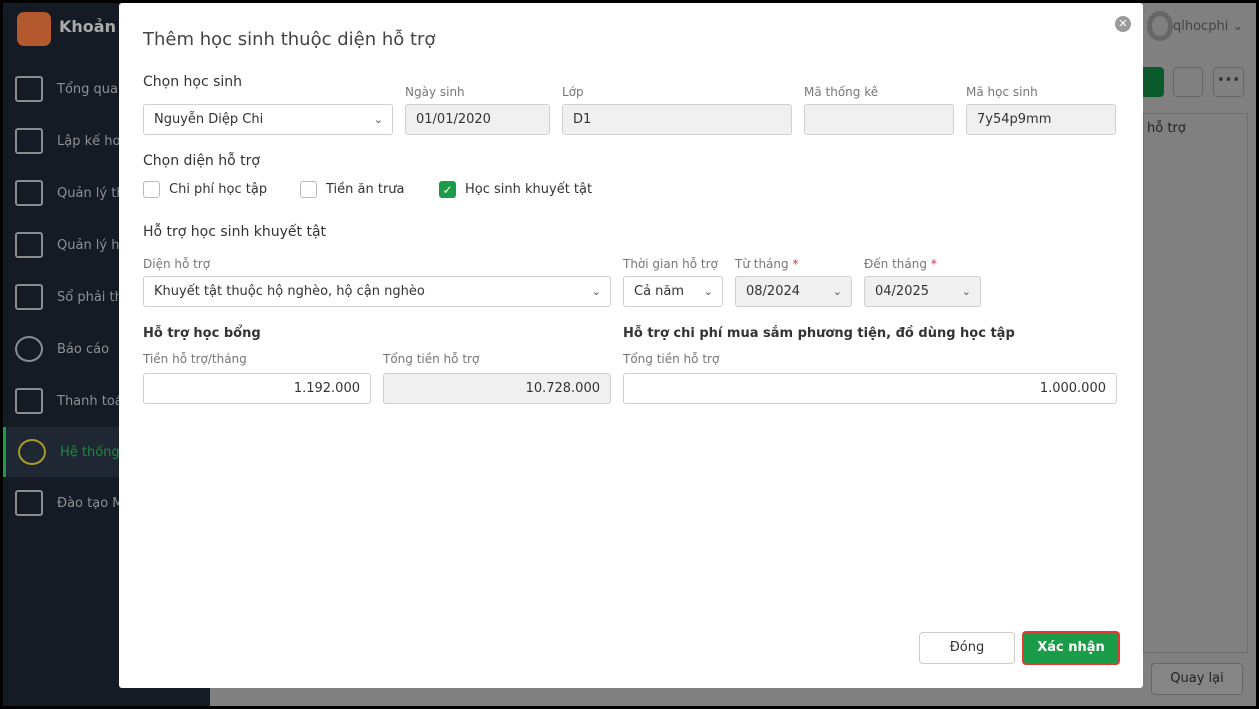 The height and width of the screenshot is (709, 1259). I want to click on document-icon, so click(29, 245).